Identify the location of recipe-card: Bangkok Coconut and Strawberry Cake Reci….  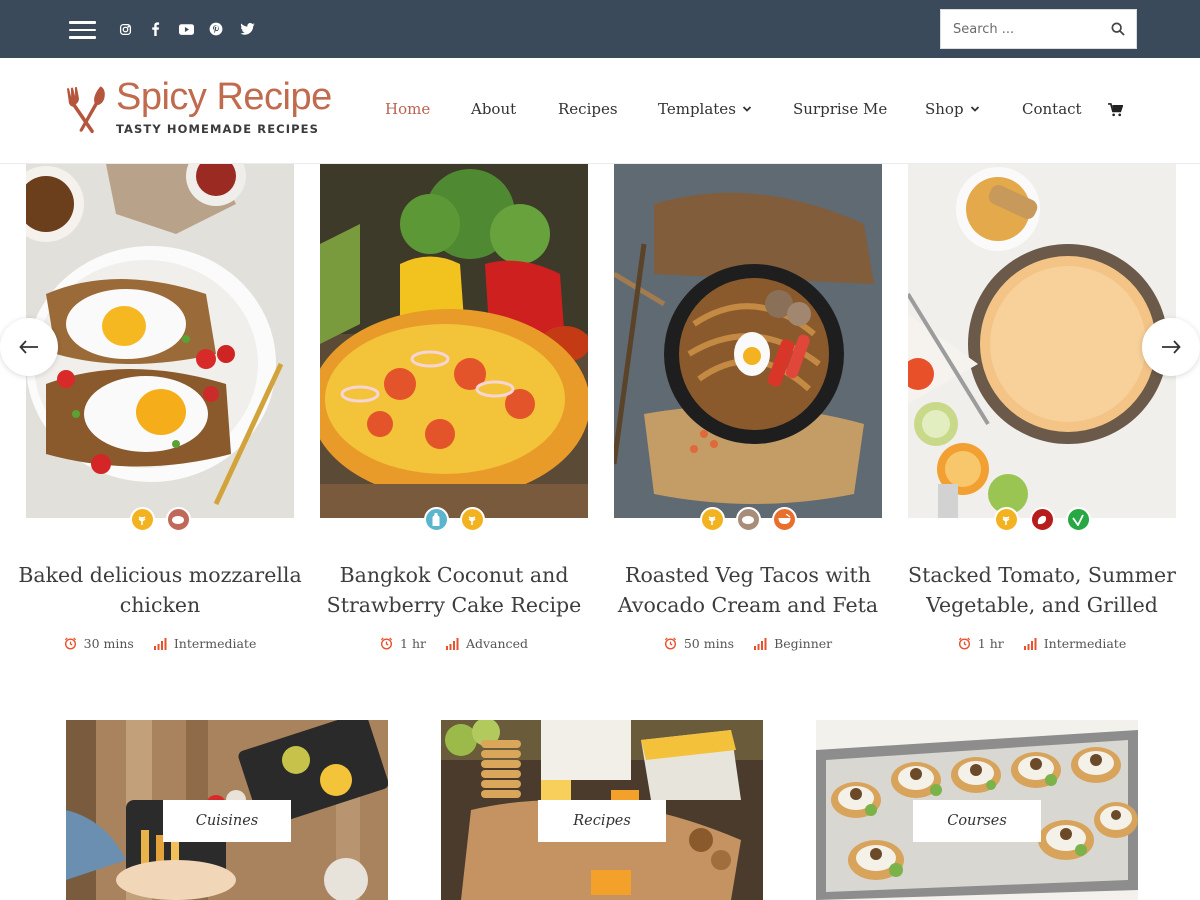
(454, 414).